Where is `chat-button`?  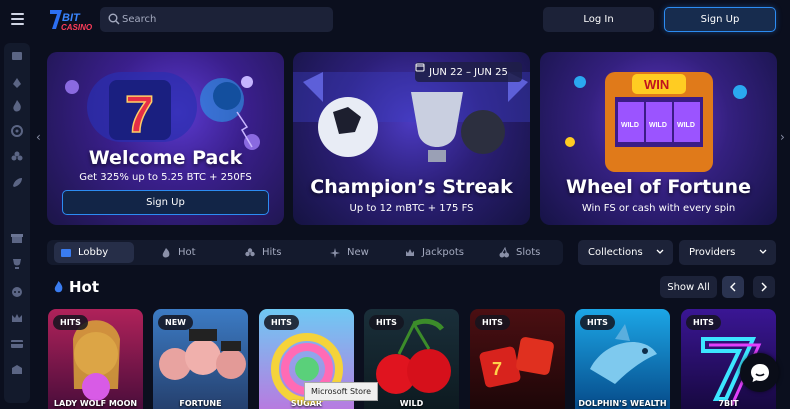
chat-button is located at coordinates (759, 372).